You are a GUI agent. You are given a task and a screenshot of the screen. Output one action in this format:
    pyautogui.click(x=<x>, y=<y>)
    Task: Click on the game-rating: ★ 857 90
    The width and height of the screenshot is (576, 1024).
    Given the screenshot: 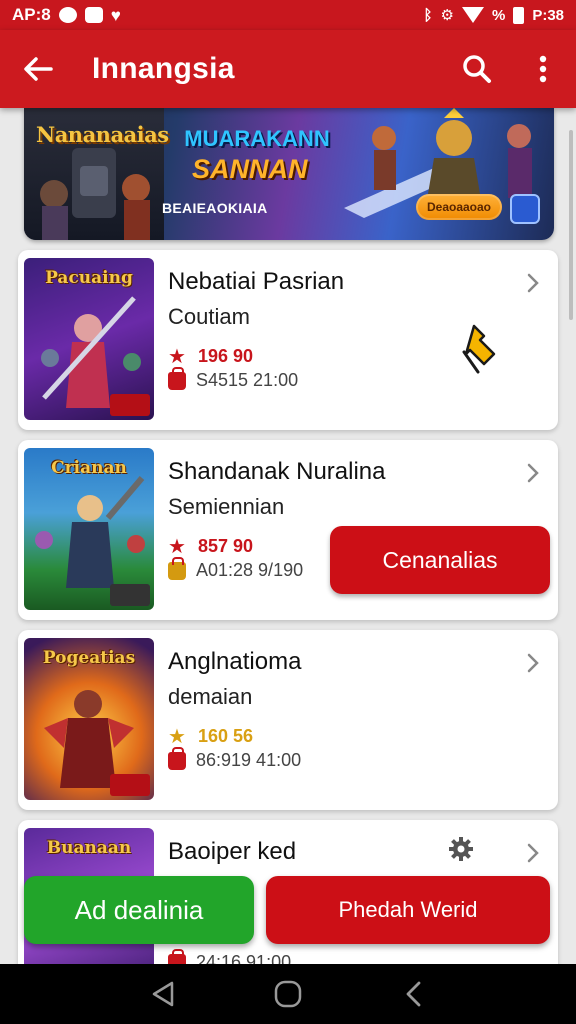 What is the action you would take?
    pyautogui.click(x=210, y=546)
    